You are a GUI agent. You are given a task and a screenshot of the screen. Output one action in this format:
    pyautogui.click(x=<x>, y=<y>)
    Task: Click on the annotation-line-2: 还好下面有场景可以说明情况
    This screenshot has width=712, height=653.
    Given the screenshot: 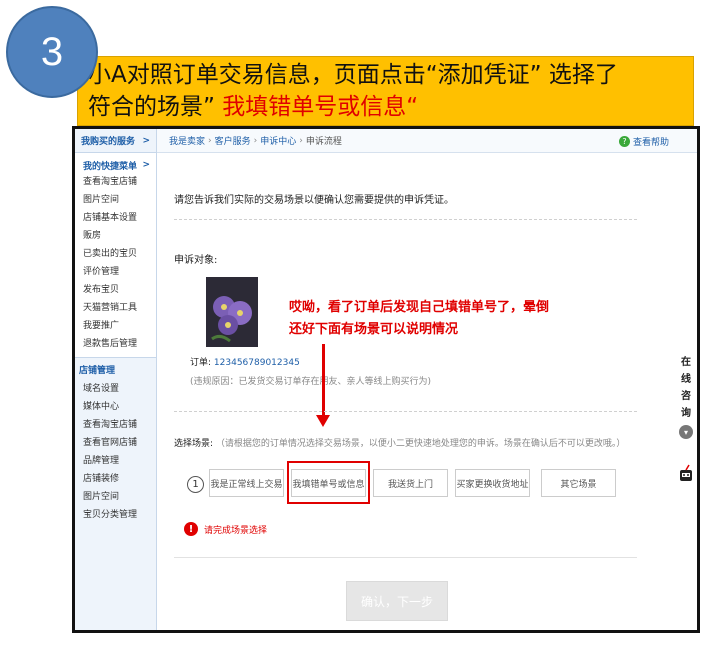 What is the action you would take?
    pyautogui.click(x=374, y=329)
    